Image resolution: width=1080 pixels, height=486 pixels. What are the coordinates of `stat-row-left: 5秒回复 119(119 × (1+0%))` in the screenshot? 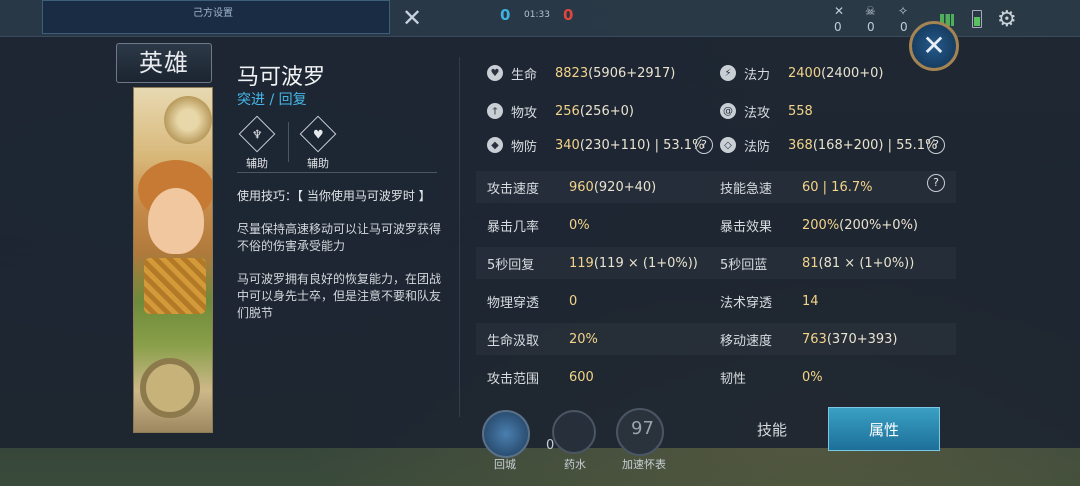 It's located at (592, 263).